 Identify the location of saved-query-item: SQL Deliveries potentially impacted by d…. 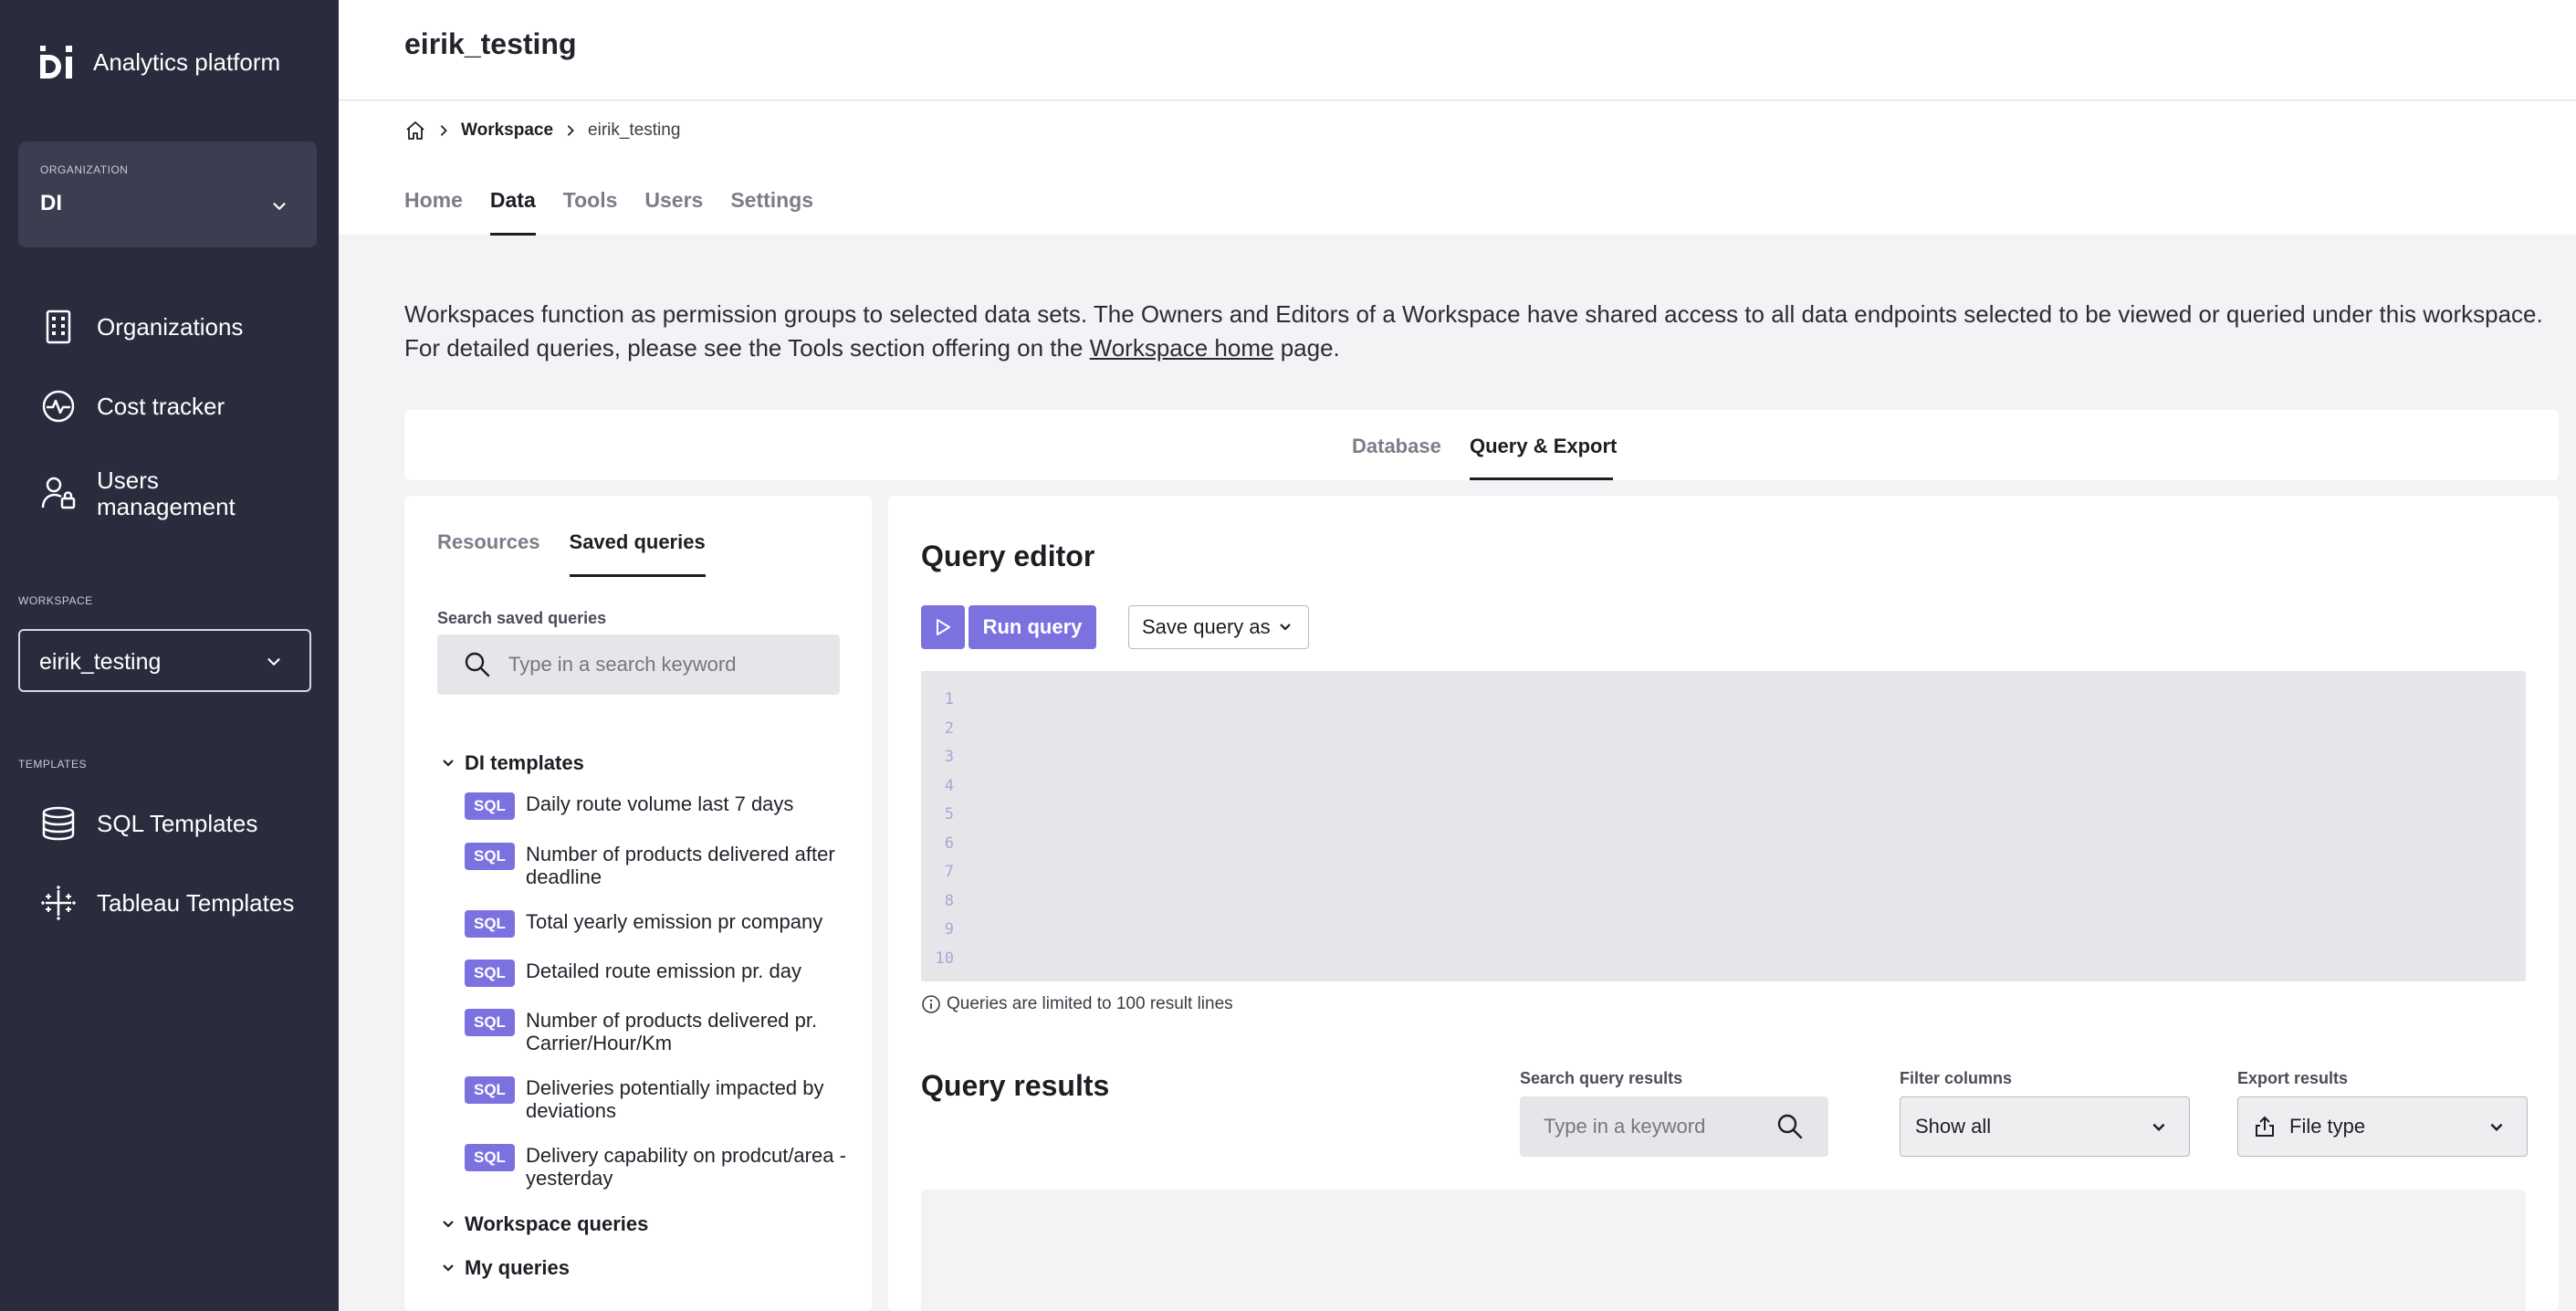
(661, 1099).